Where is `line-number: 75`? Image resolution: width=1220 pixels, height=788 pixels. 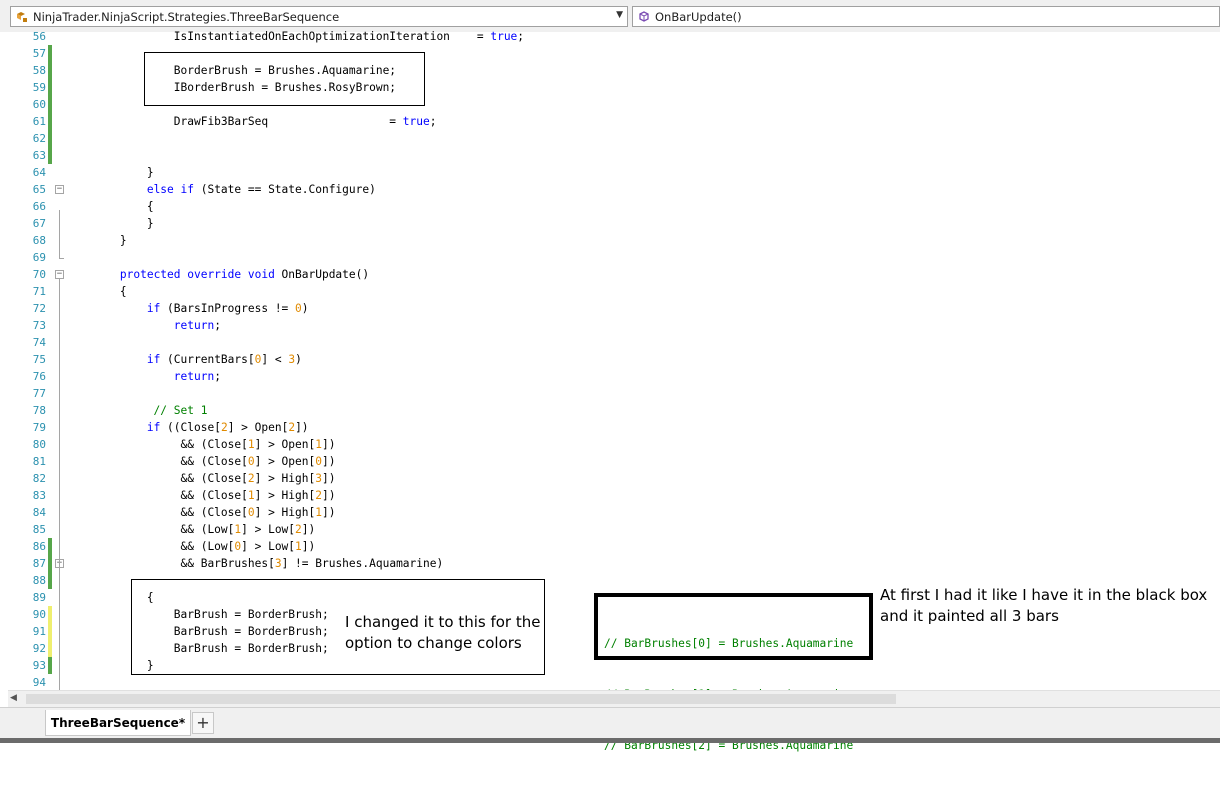 line-number: 75 is located at coordinates (39, 359).